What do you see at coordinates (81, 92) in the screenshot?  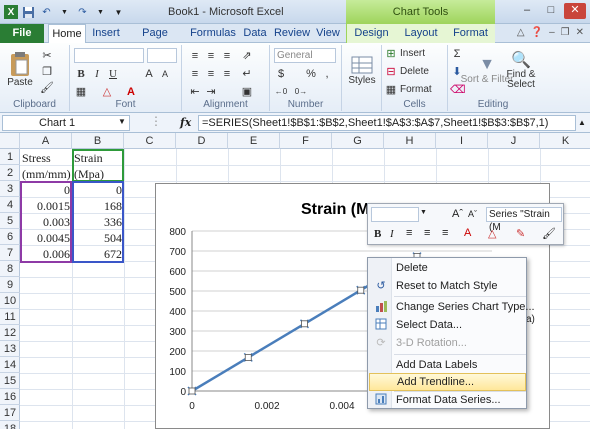 I see `borders-icon: ▦` at bounding box center [81, 92].